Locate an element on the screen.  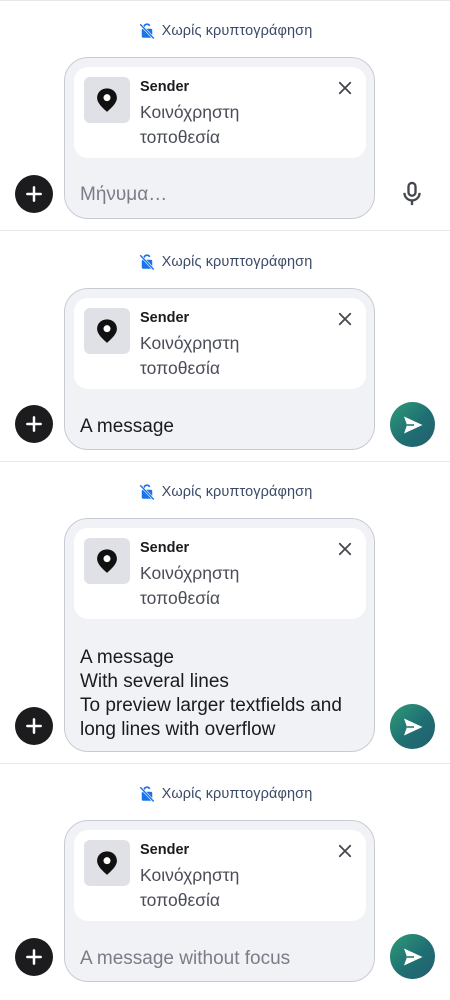
message-text: A message without focus is located at coordinates (222, 959).